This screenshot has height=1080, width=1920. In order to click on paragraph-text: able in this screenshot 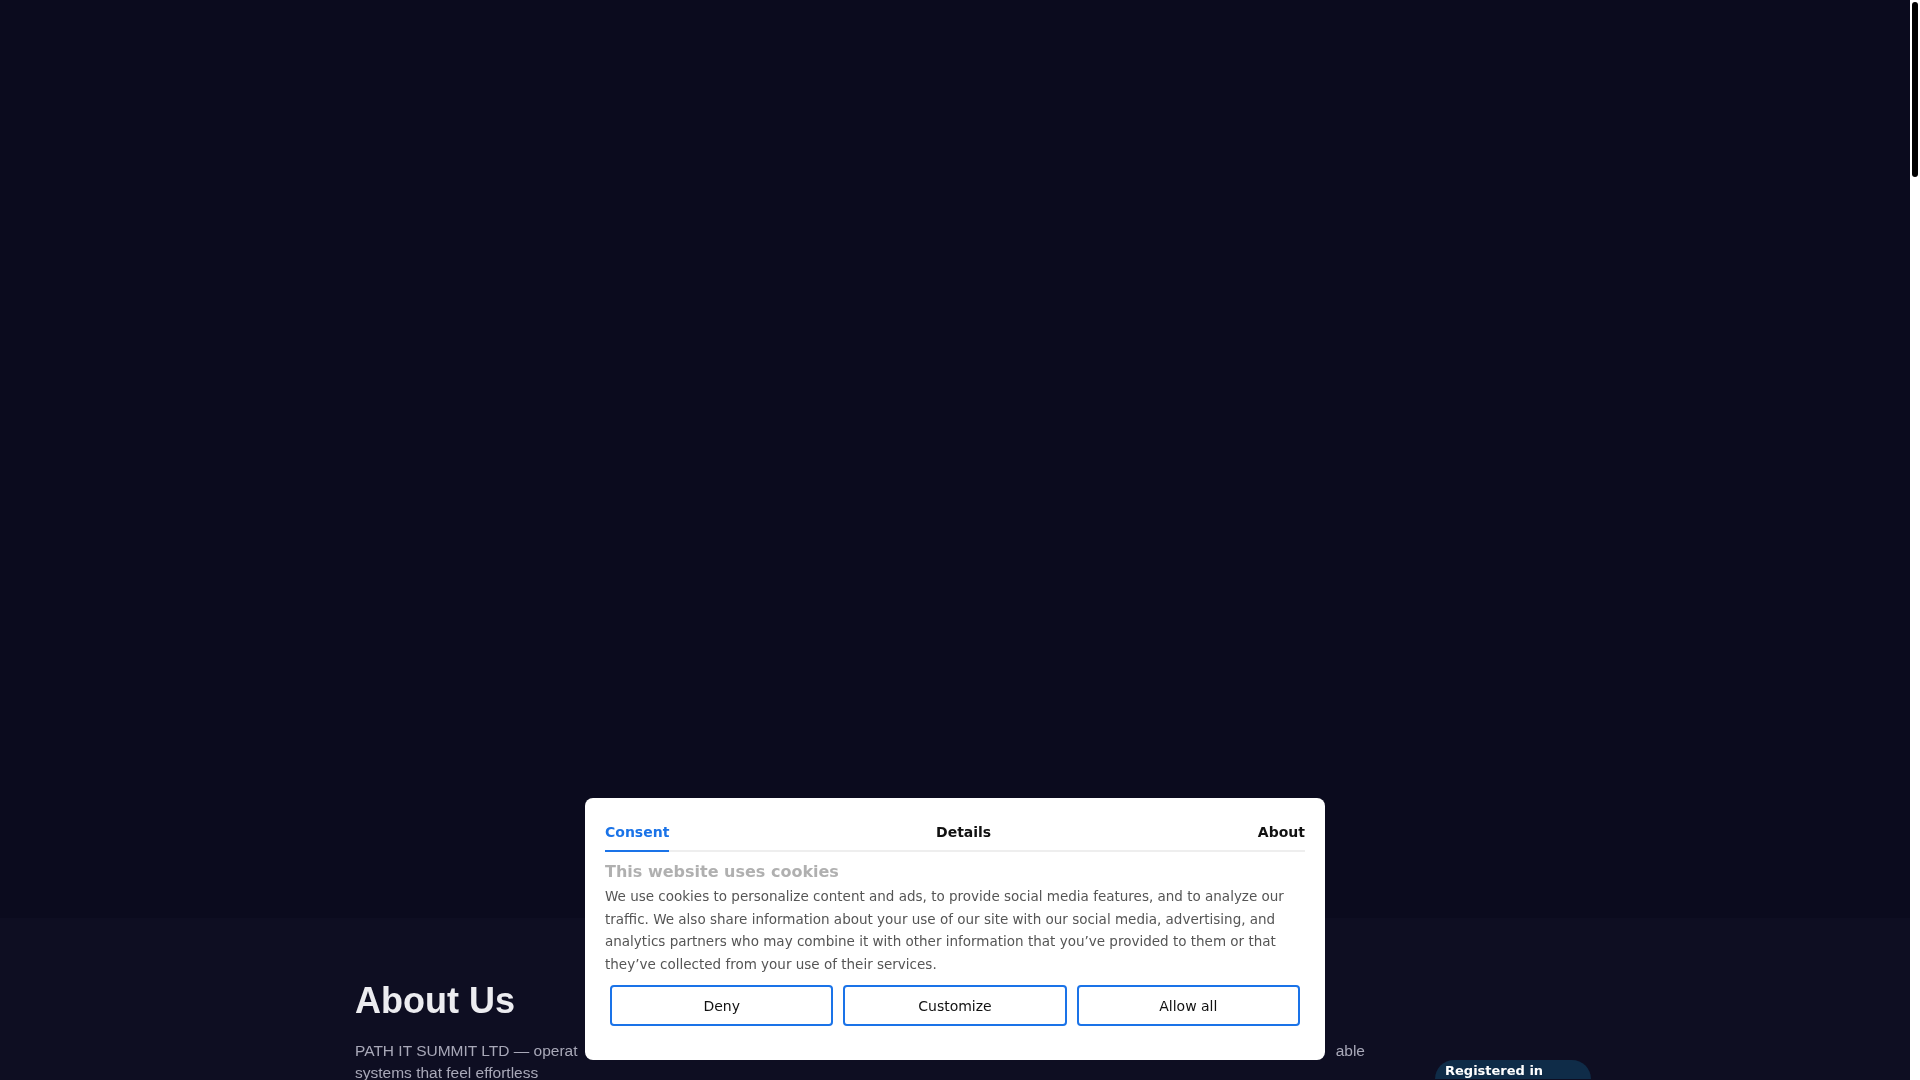, I will do `click(1350, 1051)`.